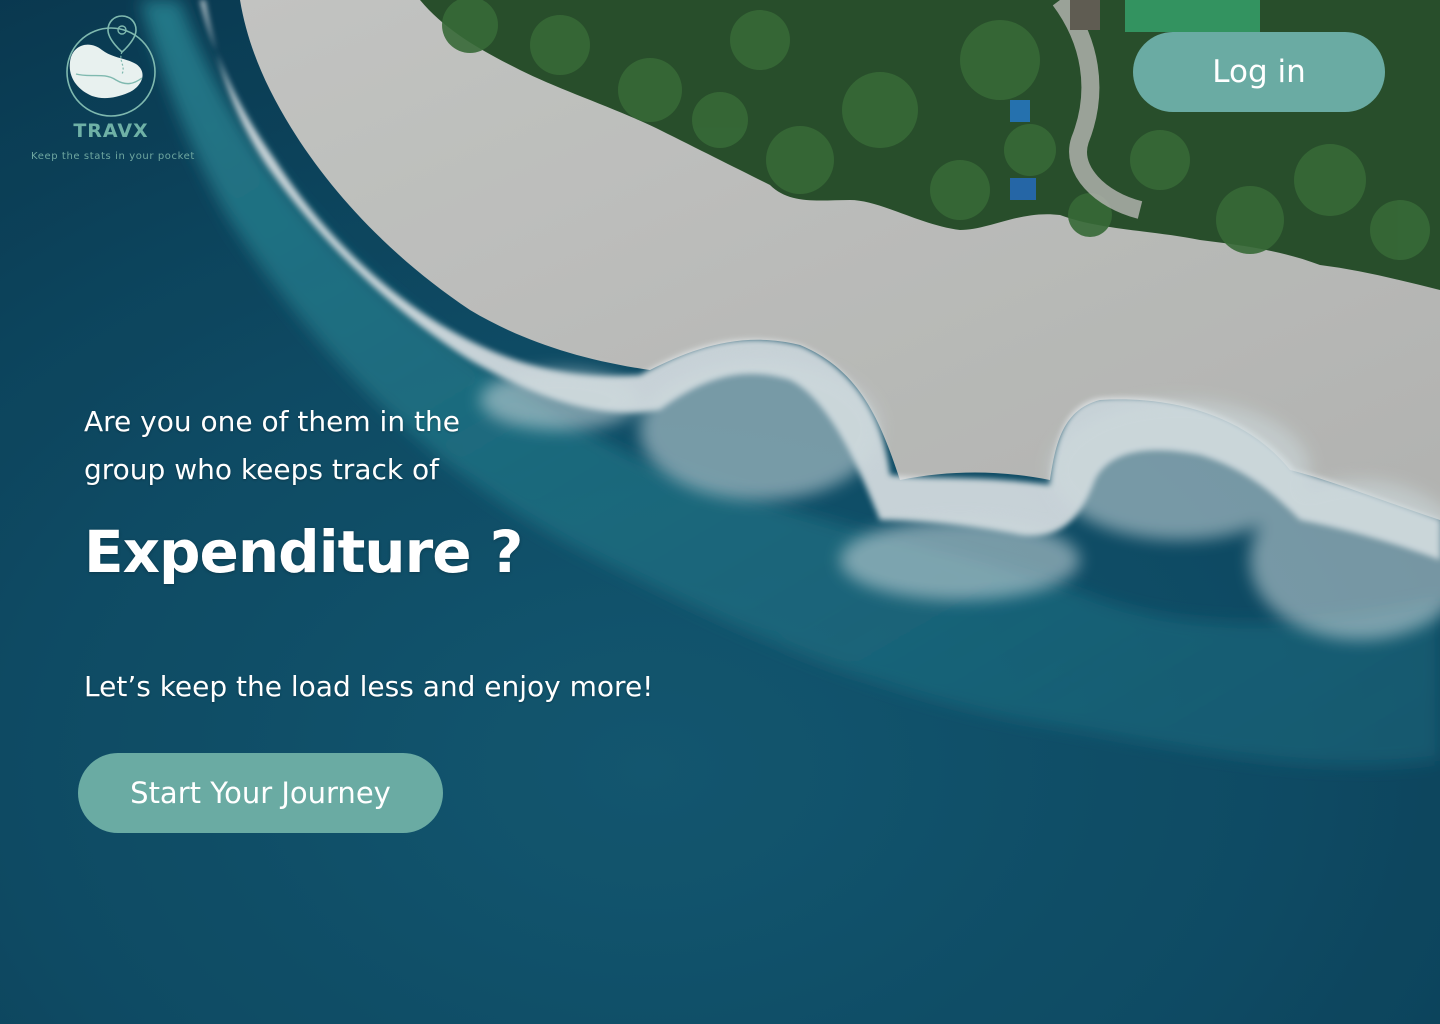 The height and width of the screenshot is (1024, 1440). What do you see at coordinates (113, 156) in the screenshot?
I see `brand-tagline: Keep the stats in your pocket` at bounding box center [113, 156].